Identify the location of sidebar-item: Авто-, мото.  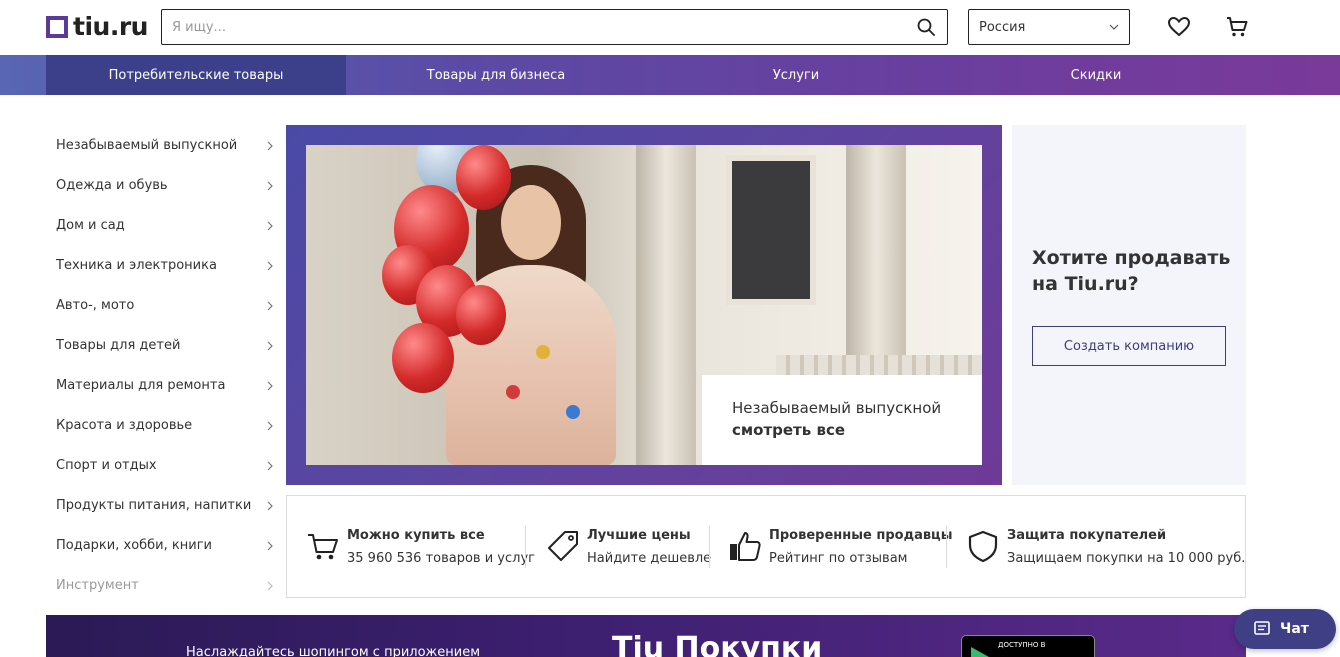
(166, 305).